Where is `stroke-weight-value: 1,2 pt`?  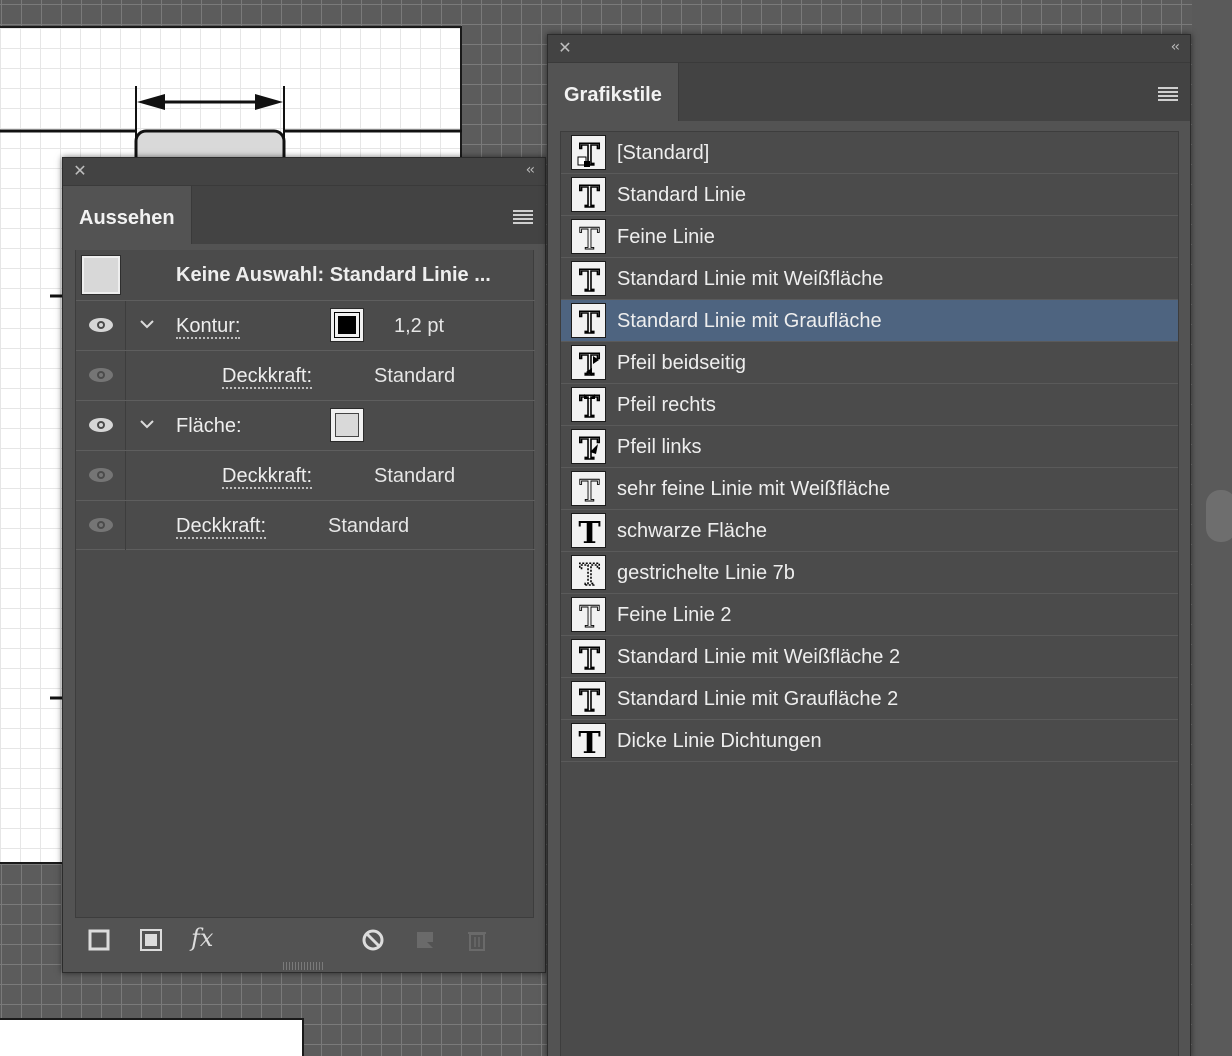
stroke-weight-value: 1,2 pt is located at coordinates (419, 326).